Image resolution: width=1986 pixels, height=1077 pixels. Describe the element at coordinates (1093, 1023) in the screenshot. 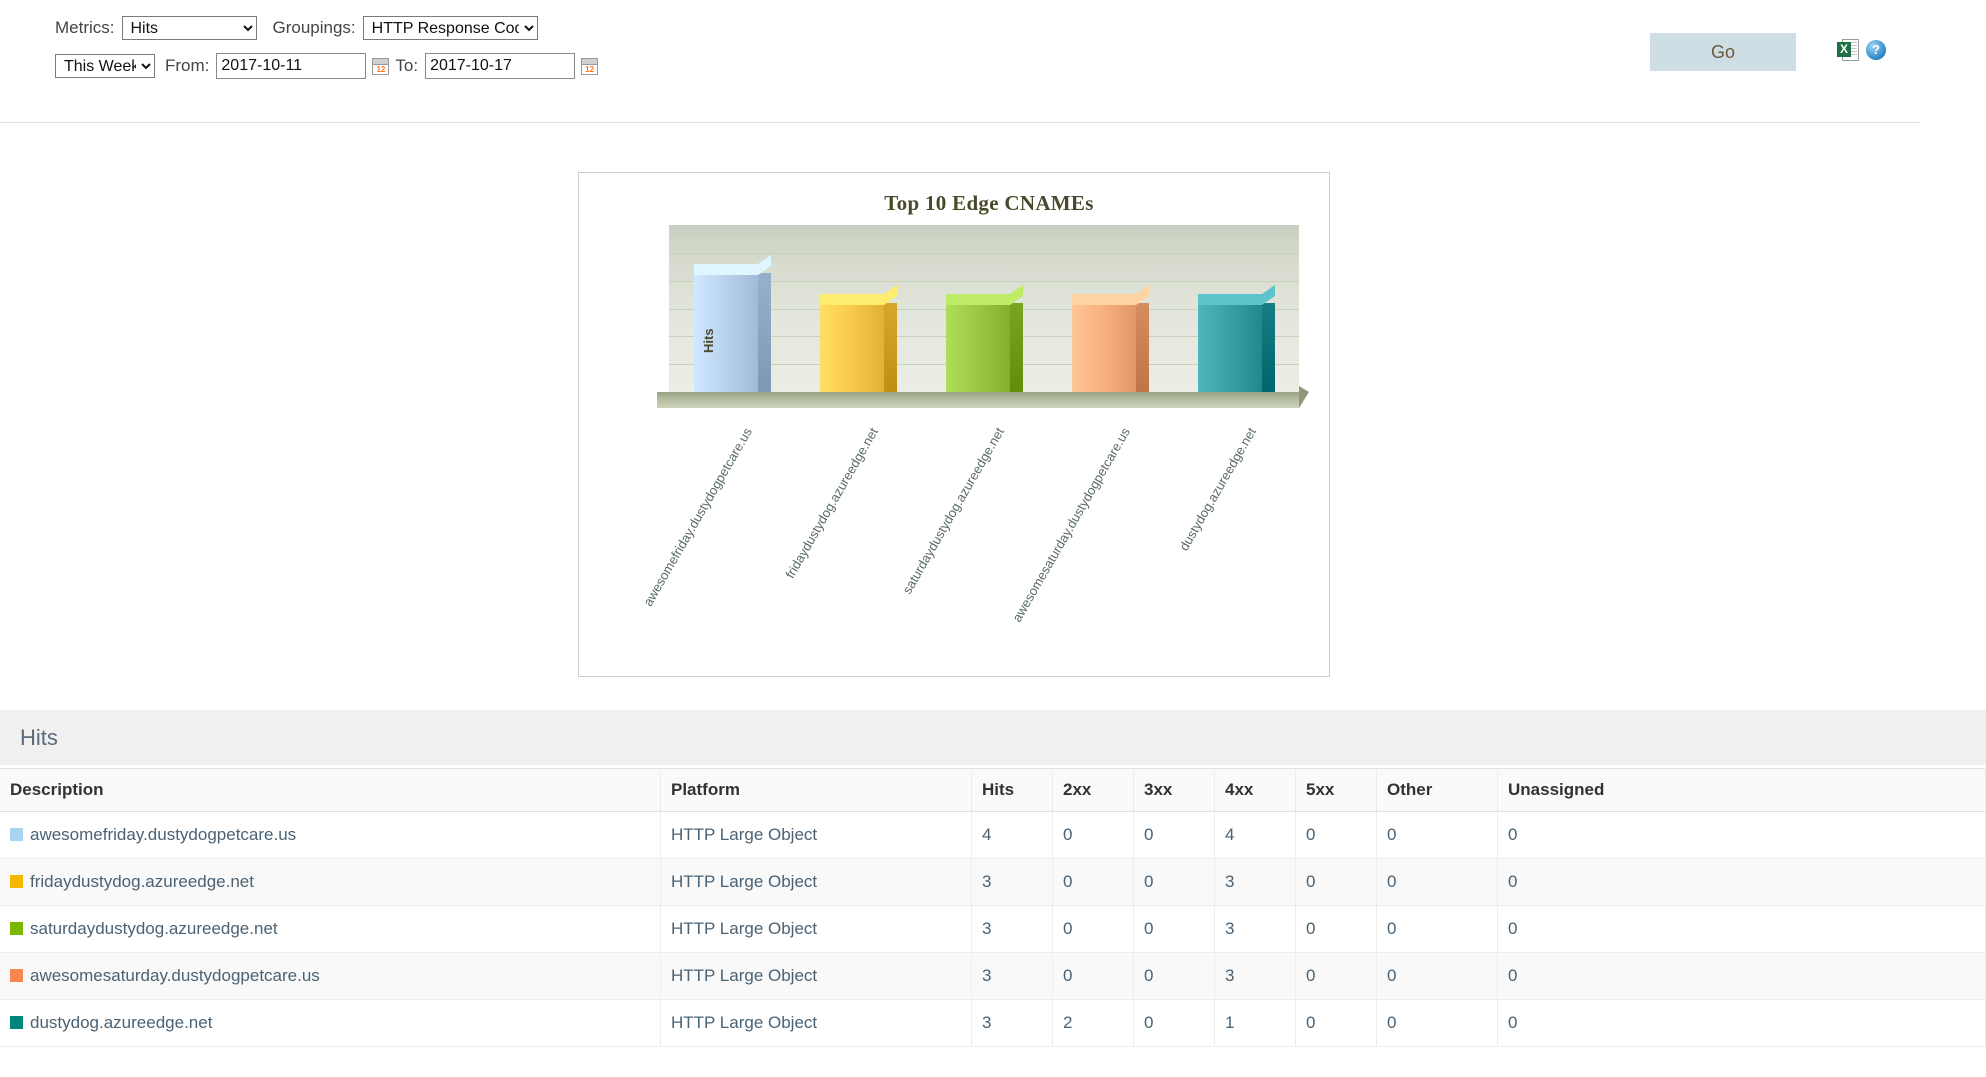

I see `cell-c2xx: 2` at that location.